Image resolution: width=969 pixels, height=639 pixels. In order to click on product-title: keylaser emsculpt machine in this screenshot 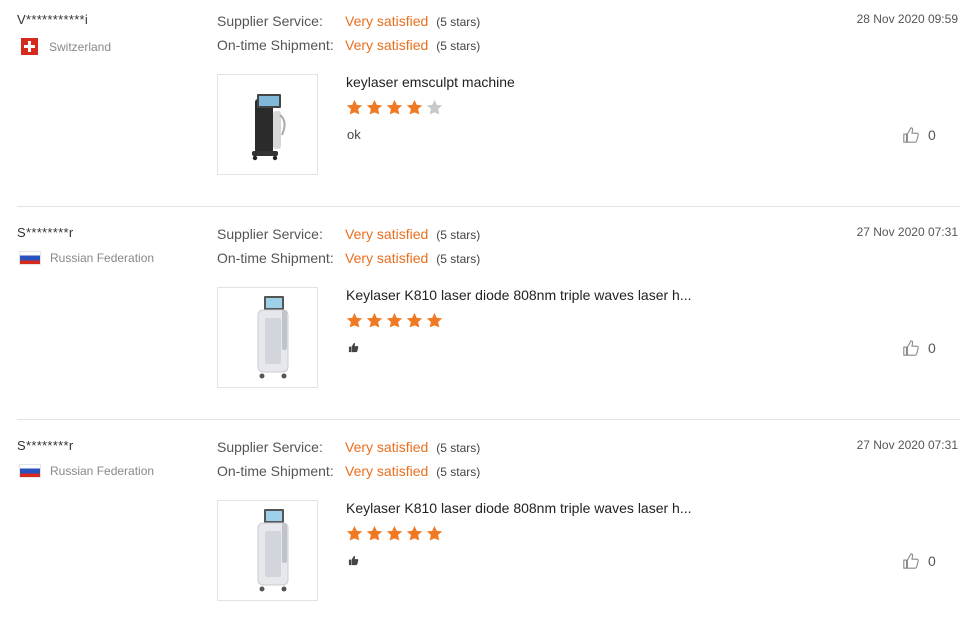, I will do `click(430, 82)`.